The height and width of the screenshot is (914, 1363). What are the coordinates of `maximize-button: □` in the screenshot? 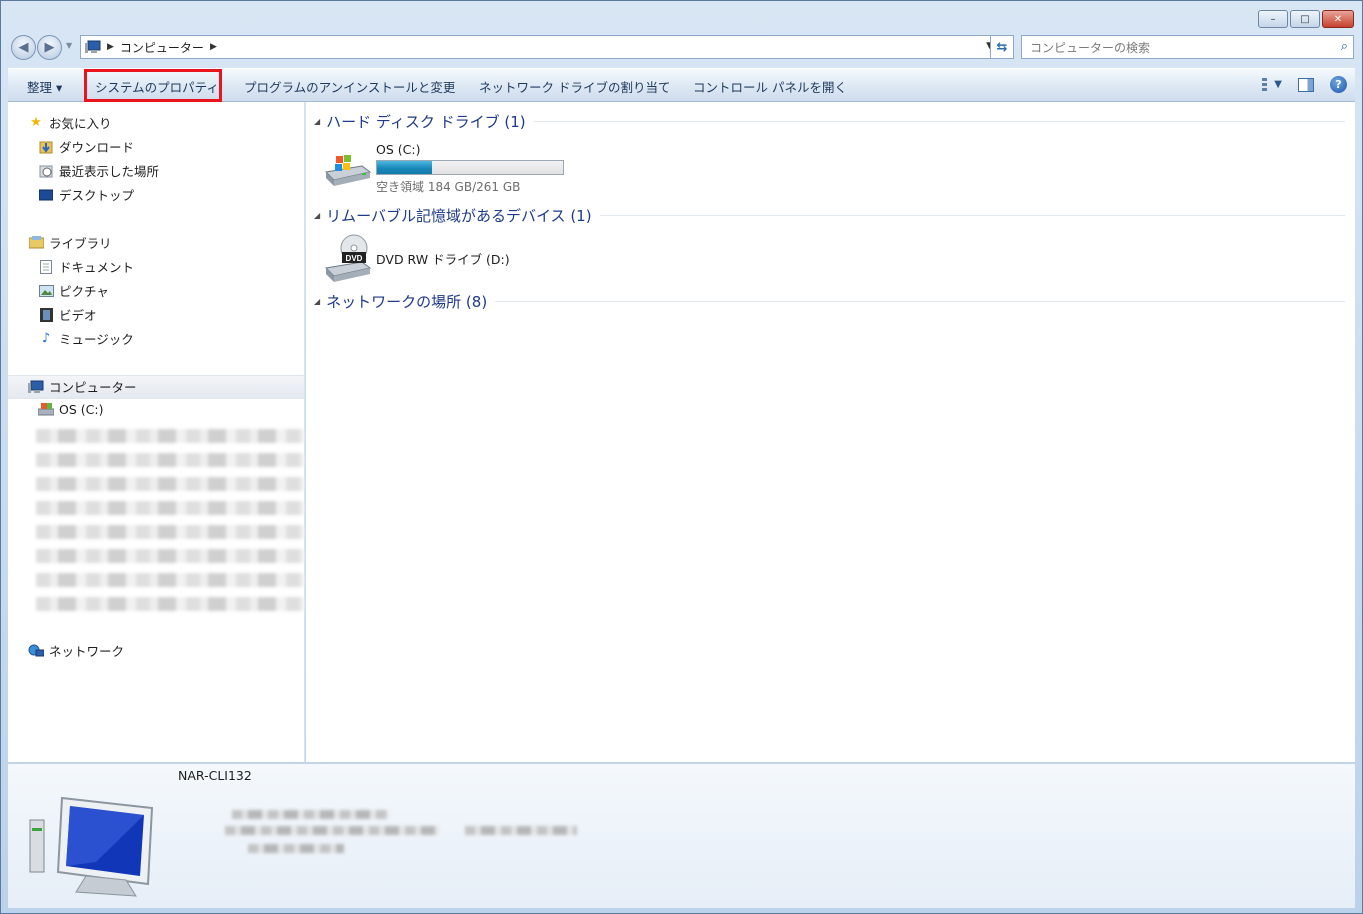 It's located at (1305, 19).